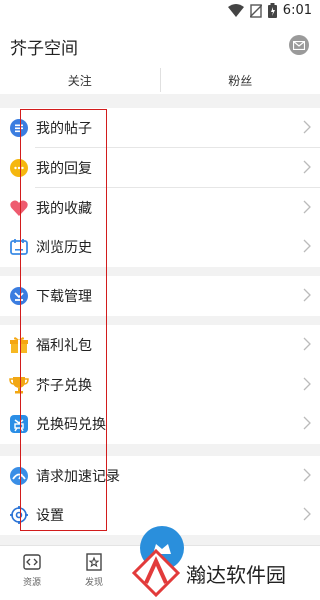 The width and height of the screenshot is (320, 600). Describe the element at coordinates (64, 169) in the screenshot. I see `menu-item-label: 我的回复` at that location.